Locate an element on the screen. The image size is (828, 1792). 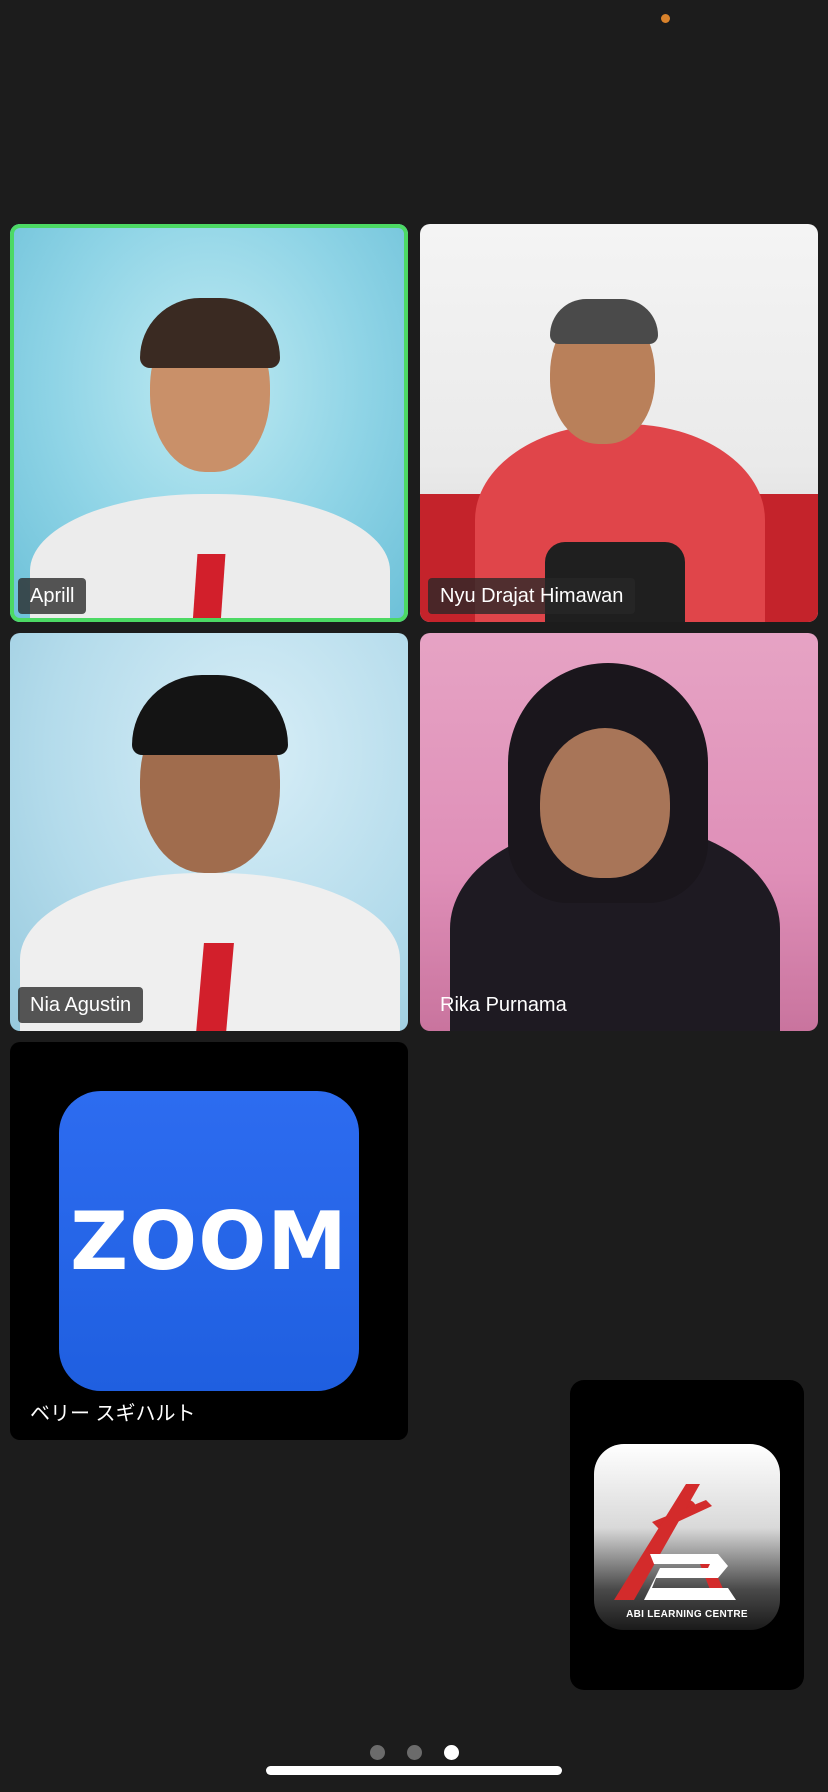
zoom-logo-text: ZOOM is located at coordinates (209, 1241).